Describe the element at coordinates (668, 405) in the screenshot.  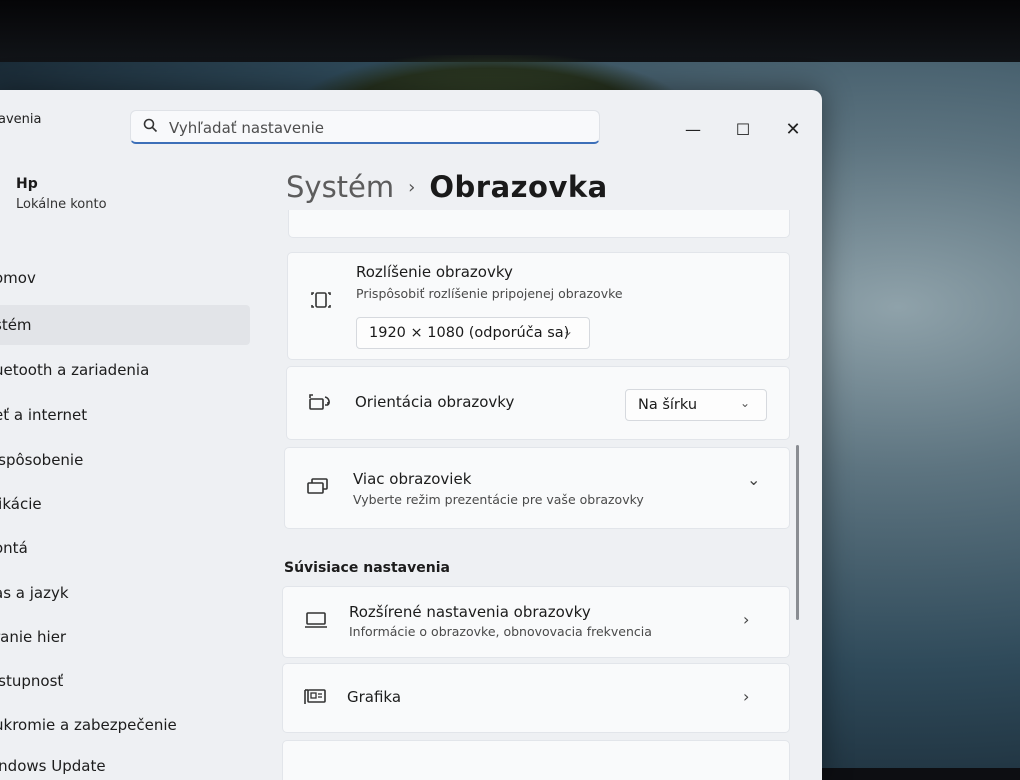
I see `orientation-value: Na šírku` at that location.